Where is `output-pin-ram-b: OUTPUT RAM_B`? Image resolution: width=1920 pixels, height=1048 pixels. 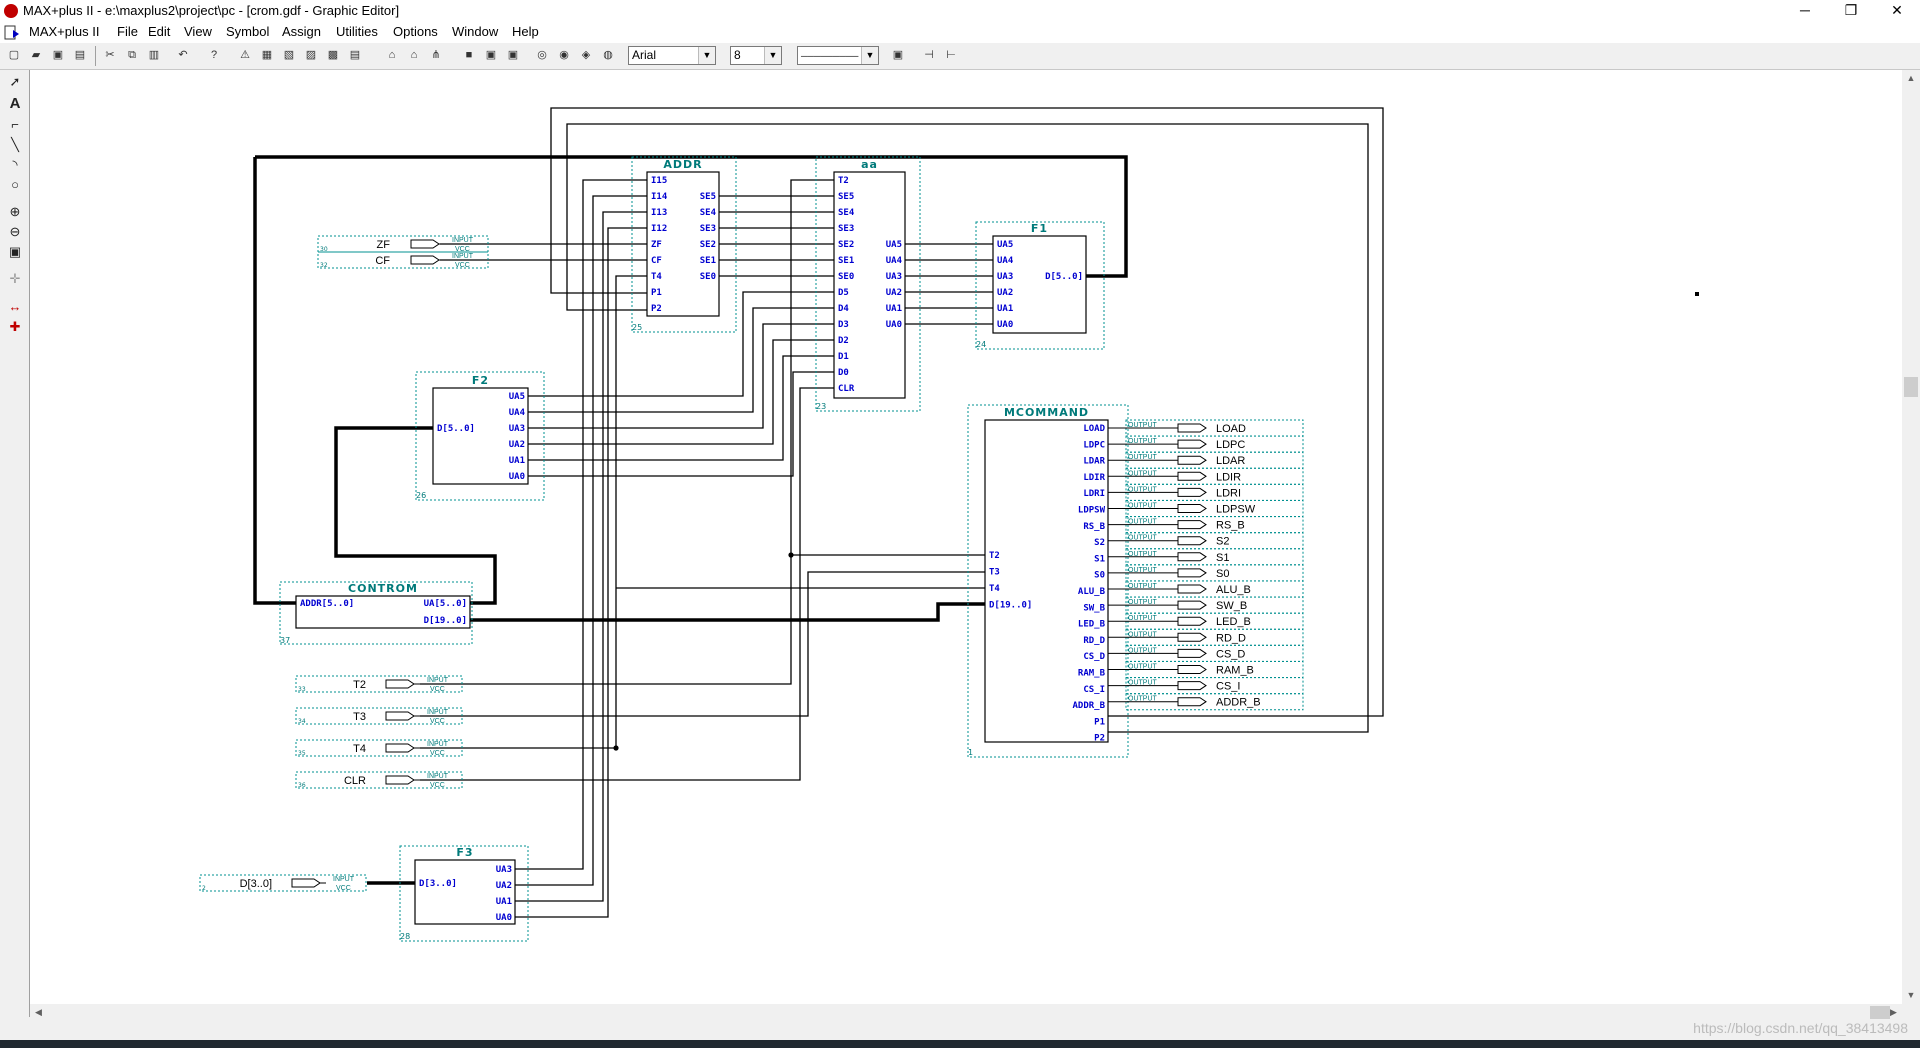 output-pin-ram-b: OUTPUT RAM_B is located at coordinates (1206, 669).